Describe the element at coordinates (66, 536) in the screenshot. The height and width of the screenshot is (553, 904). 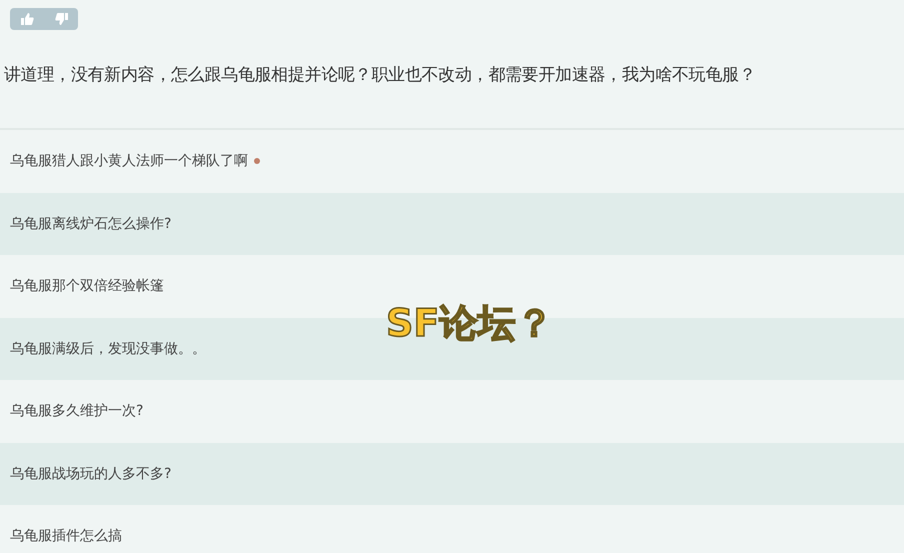
I see `topic-title: 乌龟服插件怎么搞` at that location.